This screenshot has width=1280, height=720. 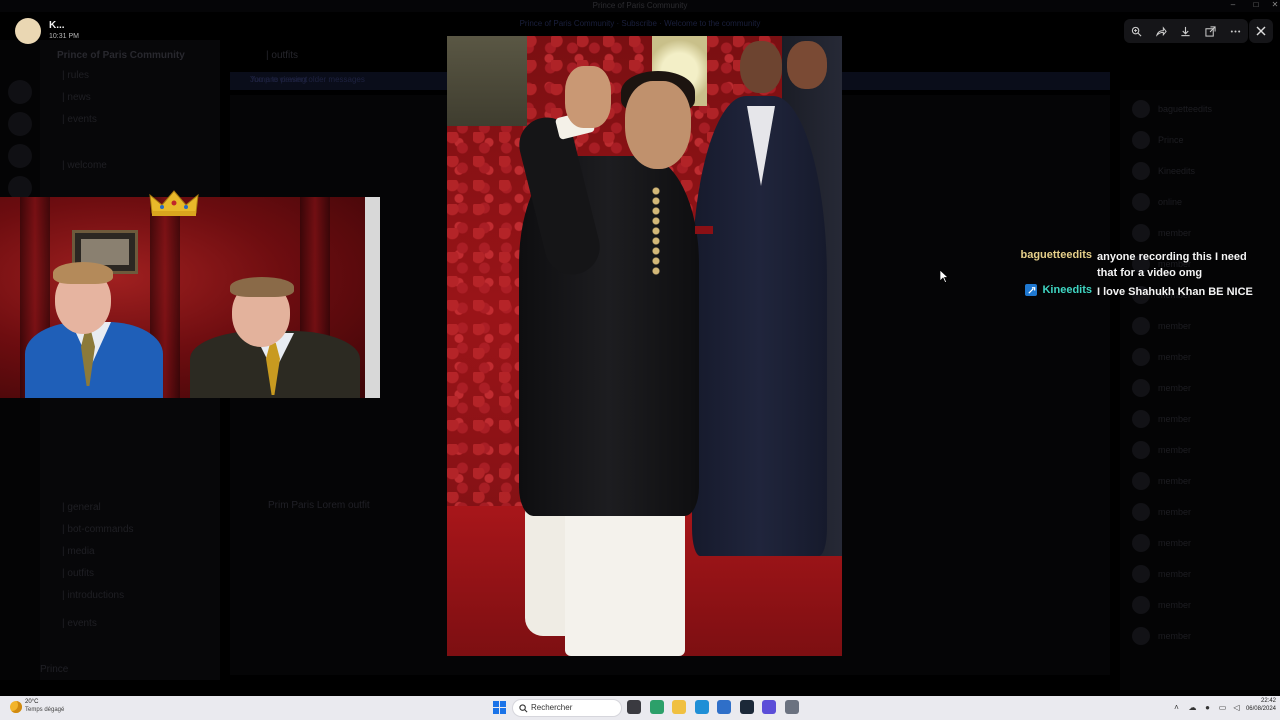 What do you see at coordinates (1177, 171) in the screenshot?
I see `member-name: Kineedits` at bounding box center [1177, 171].